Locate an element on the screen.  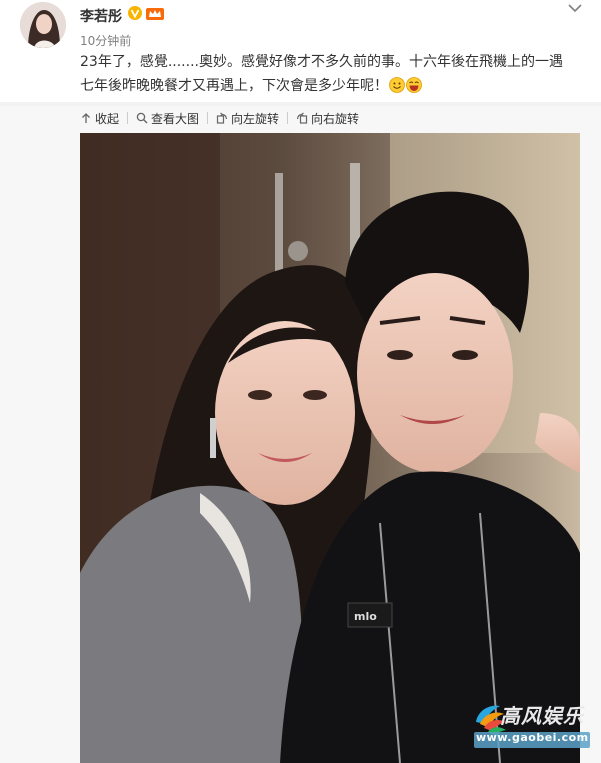
image-toolbar: 收起 查看大图 向左旋转 向右旋转 is located at coordinates (219, 118).